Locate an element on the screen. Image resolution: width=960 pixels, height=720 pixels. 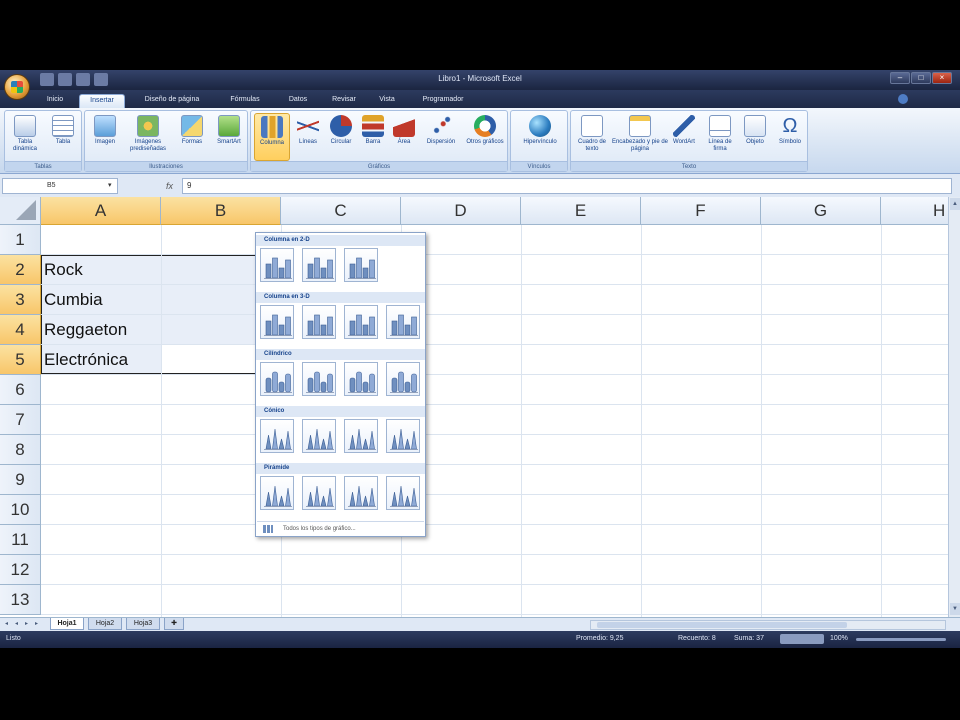
zoom-slider is located at coordinates (901, 639).